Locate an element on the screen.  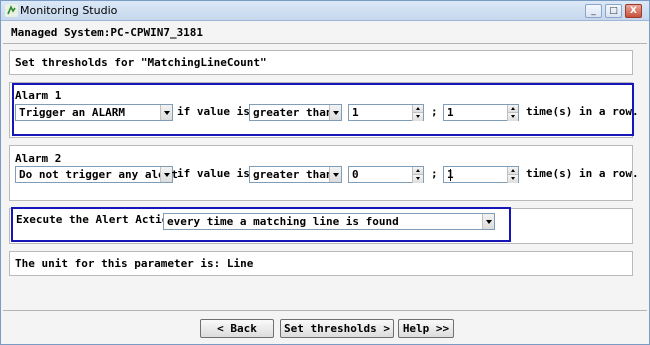
alarm2-value: 0 is located at coordinates (355, 174).